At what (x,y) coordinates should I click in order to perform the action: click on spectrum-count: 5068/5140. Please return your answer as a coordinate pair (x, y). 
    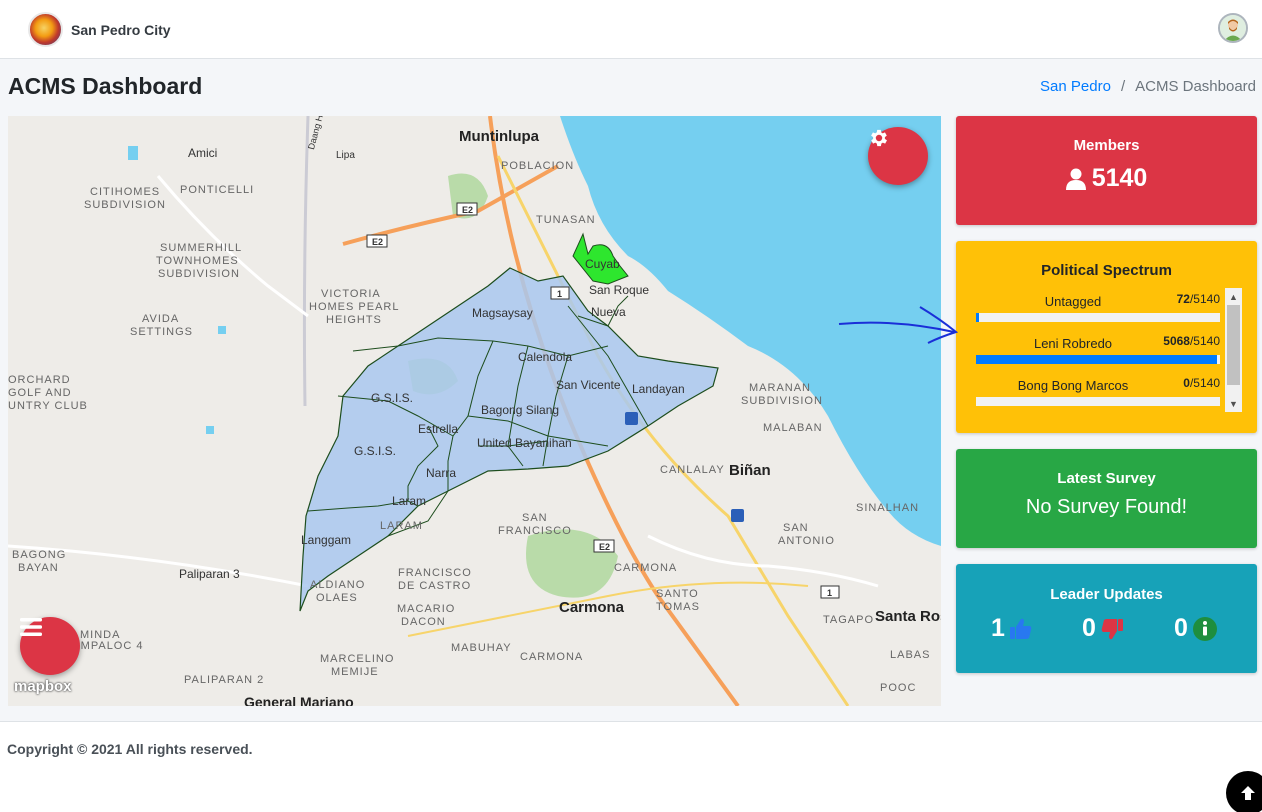
    Looking at the image, I should click on (1191, 341).